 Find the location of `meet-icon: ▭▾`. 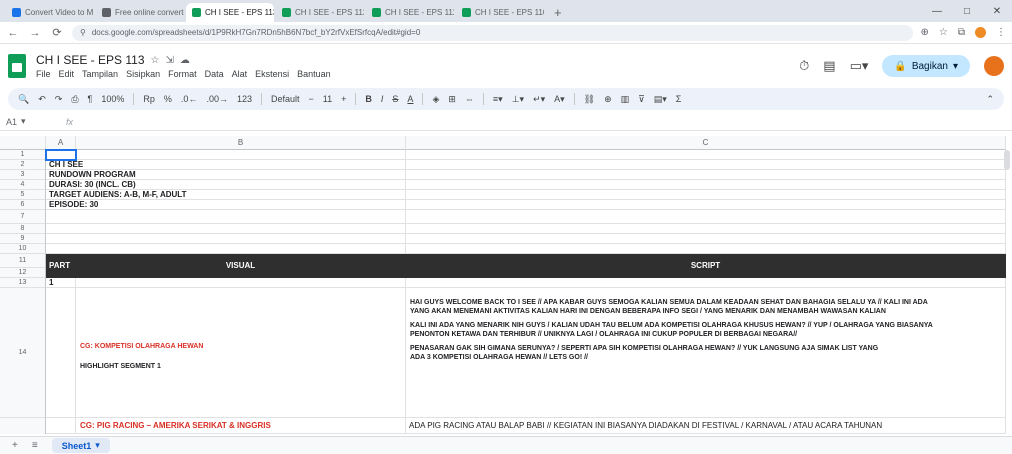

meet-icon: ▭▾ is located at coordinates (859, 66).